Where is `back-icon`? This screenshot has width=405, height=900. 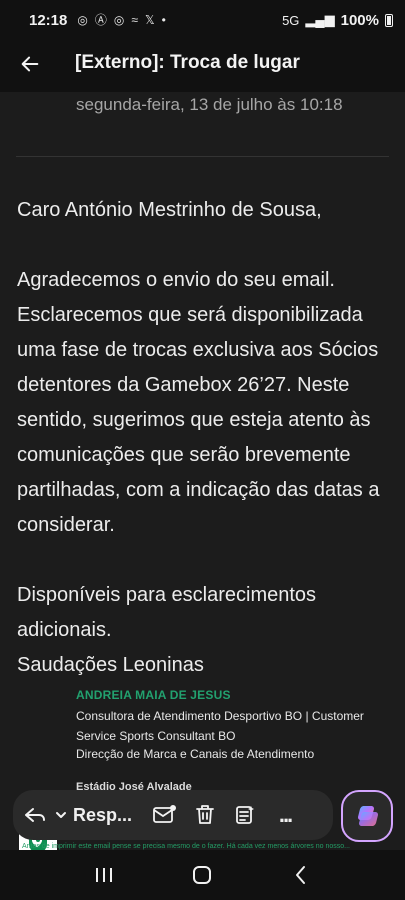 back-icon is located at coordinates (300, 875).